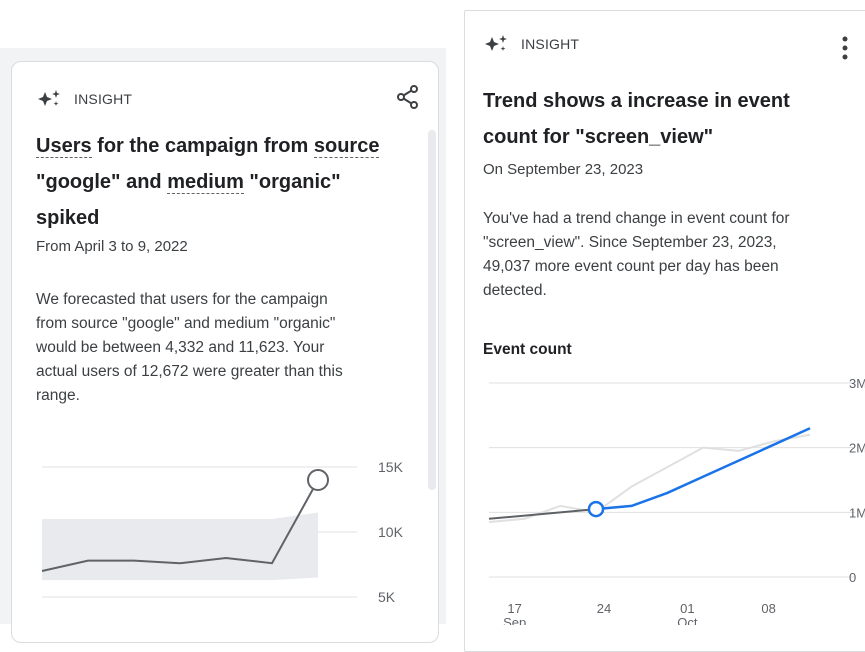 This screenshot has height=652, width=865. I want to click on users-metric-link: Users, so click(64, 146).